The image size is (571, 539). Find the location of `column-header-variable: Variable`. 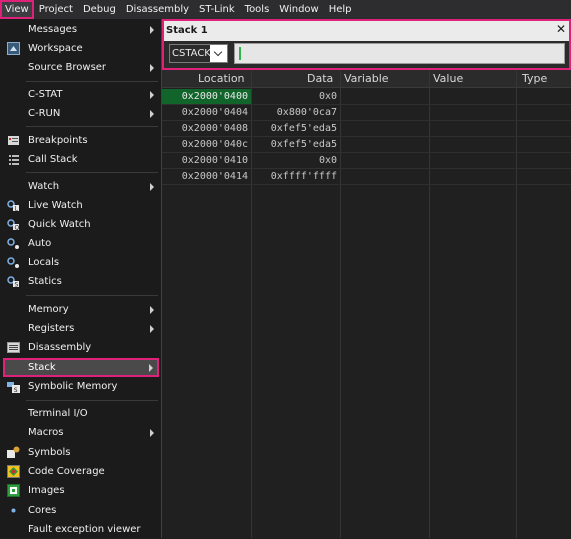

column-header-variable: Variable is located at coordinates (366, 79).